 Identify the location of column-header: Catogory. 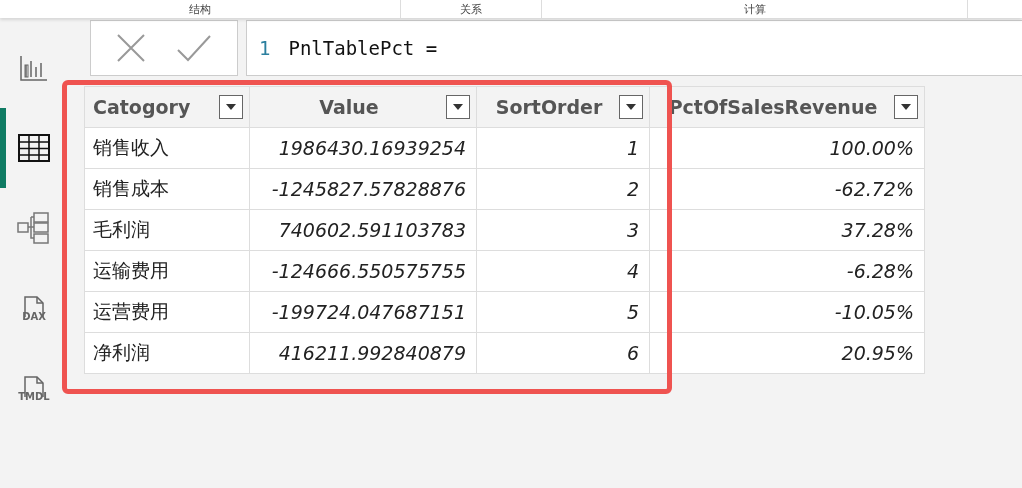
(167, 107).